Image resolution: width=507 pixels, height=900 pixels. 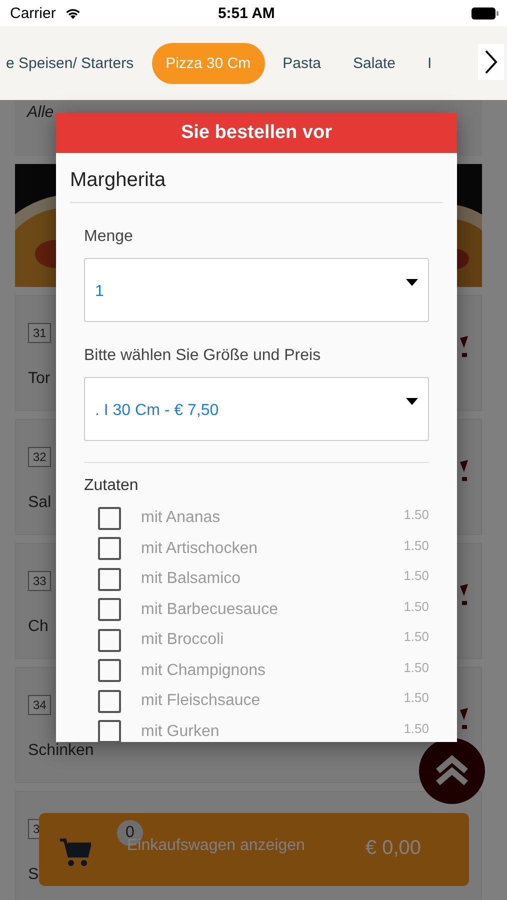 I want to click on item-name: Tor, so click(x=39, y=379).